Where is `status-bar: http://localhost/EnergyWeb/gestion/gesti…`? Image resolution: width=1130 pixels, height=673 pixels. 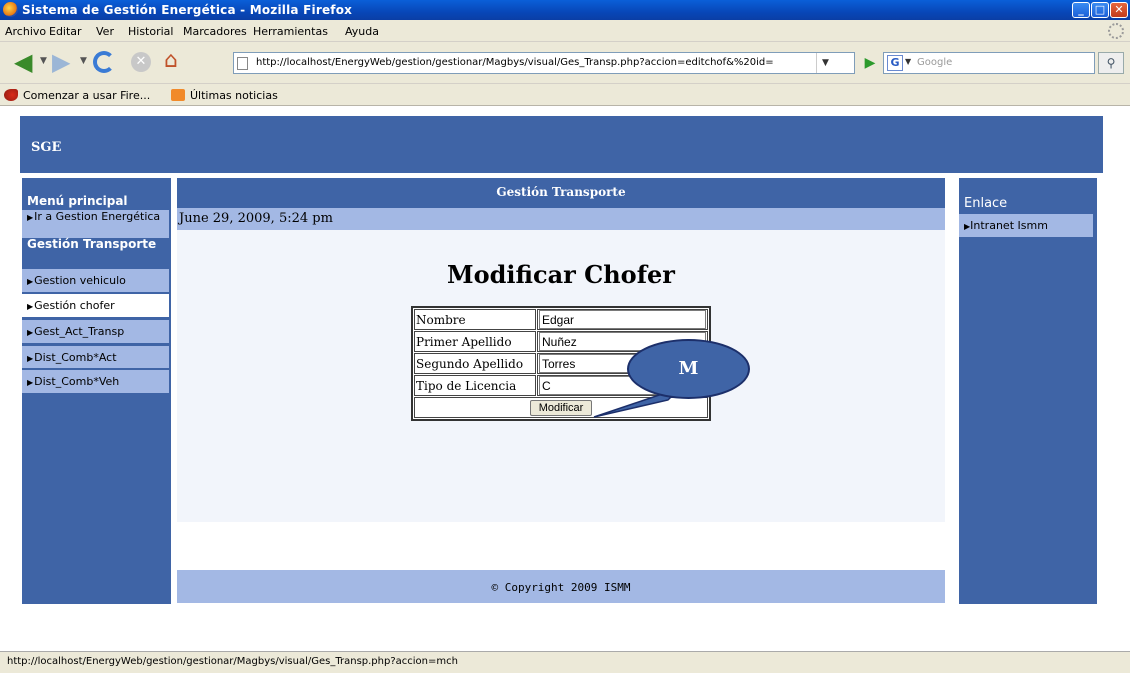
status-bar: http://localhost/EnergyWeb/gestion/gesti… is located at coordinates (565, 662).